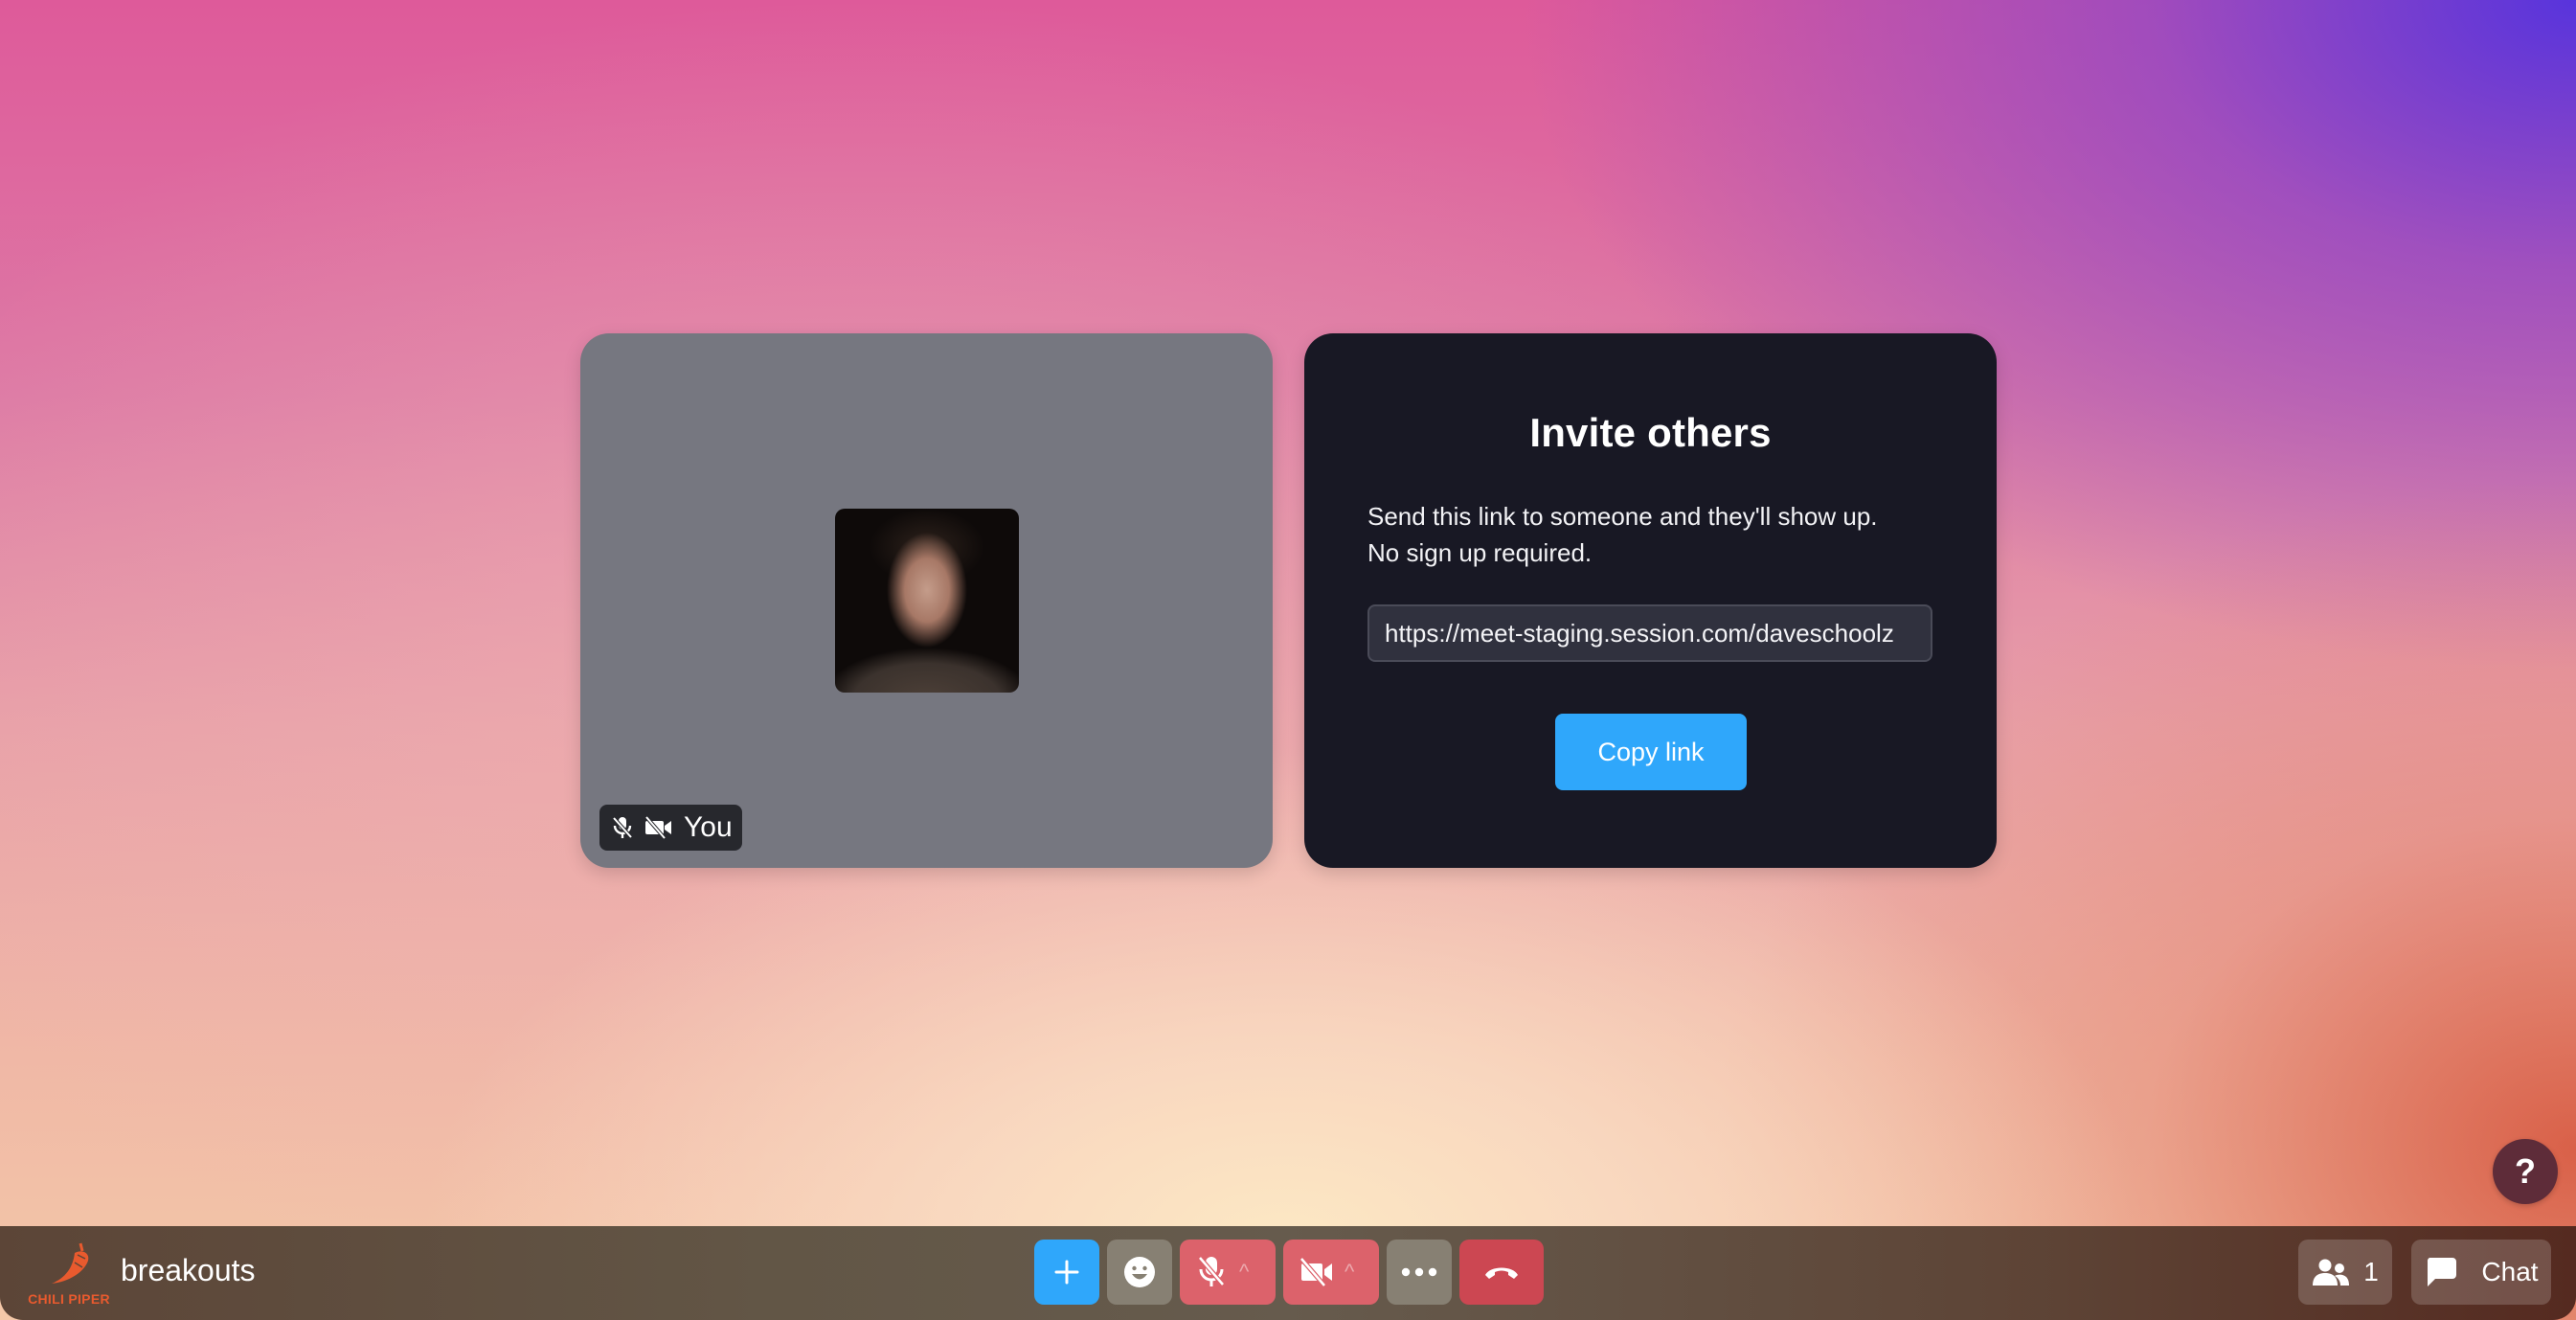  I want to click on more-options-button, so click(1419, 1272).